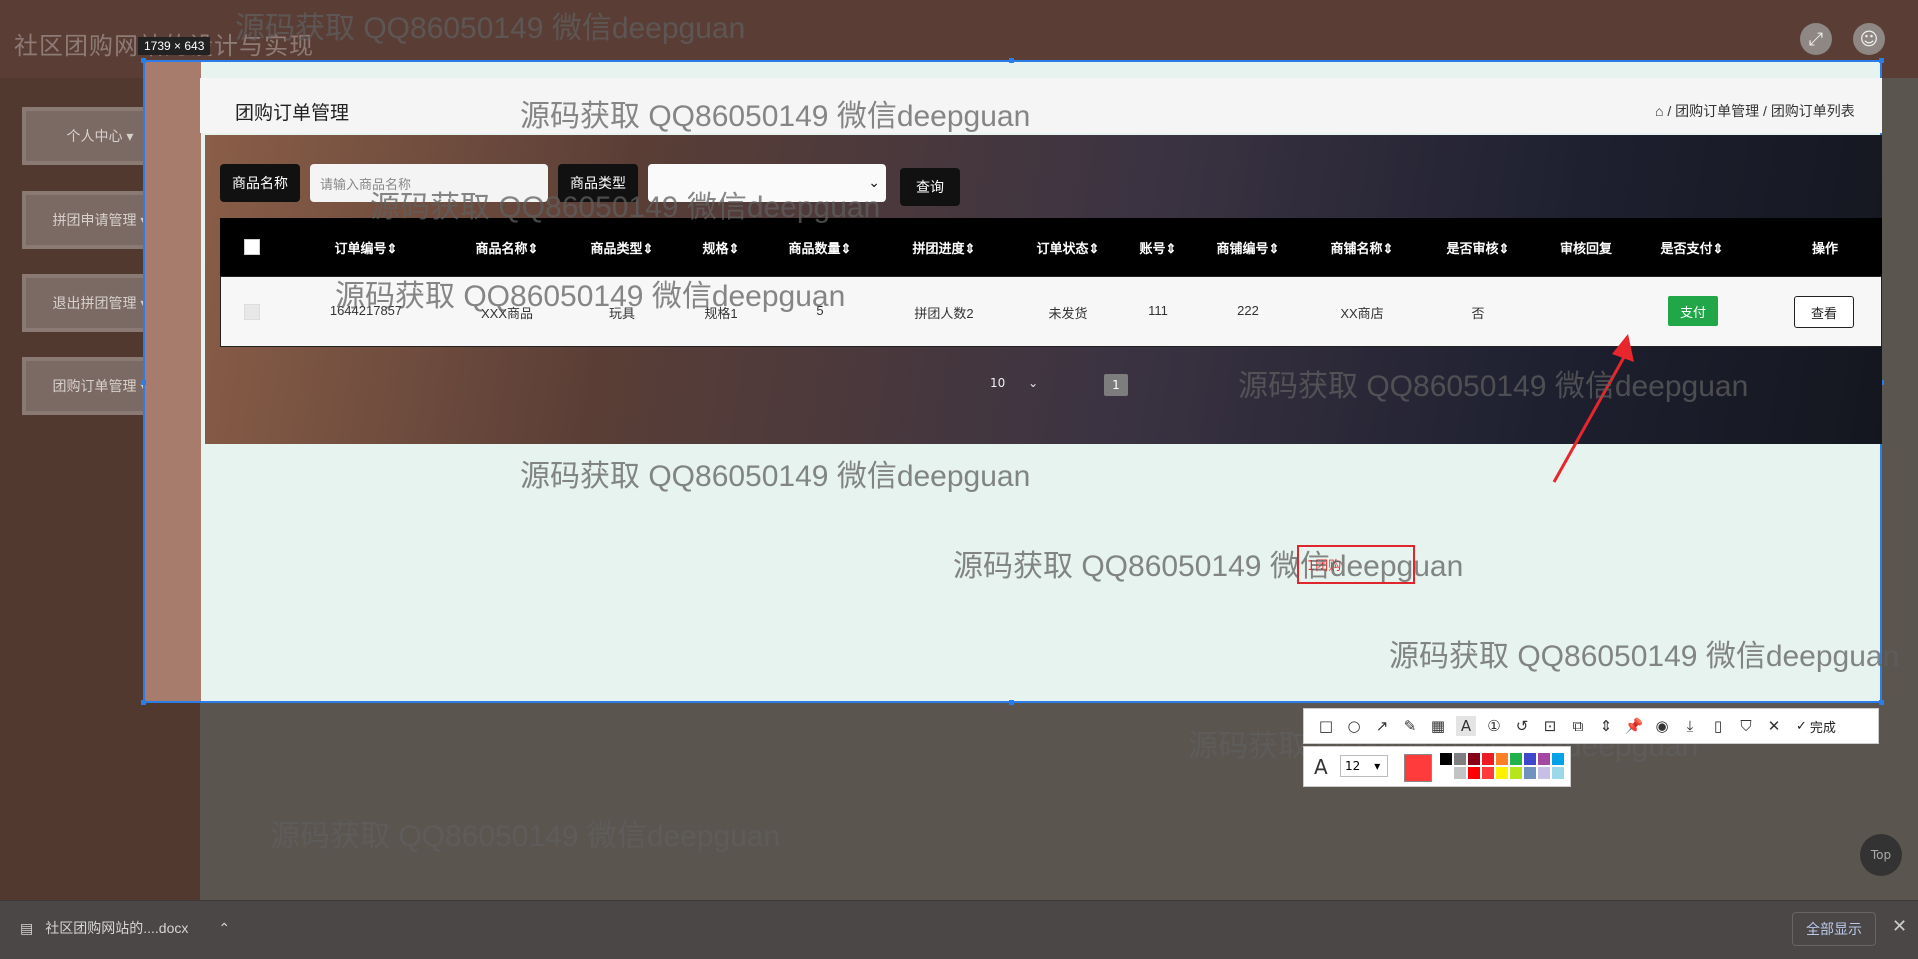  Describe the element at coordinates (1718, 726) in the screenshot. I see `phone-icon: ▯` at that location.